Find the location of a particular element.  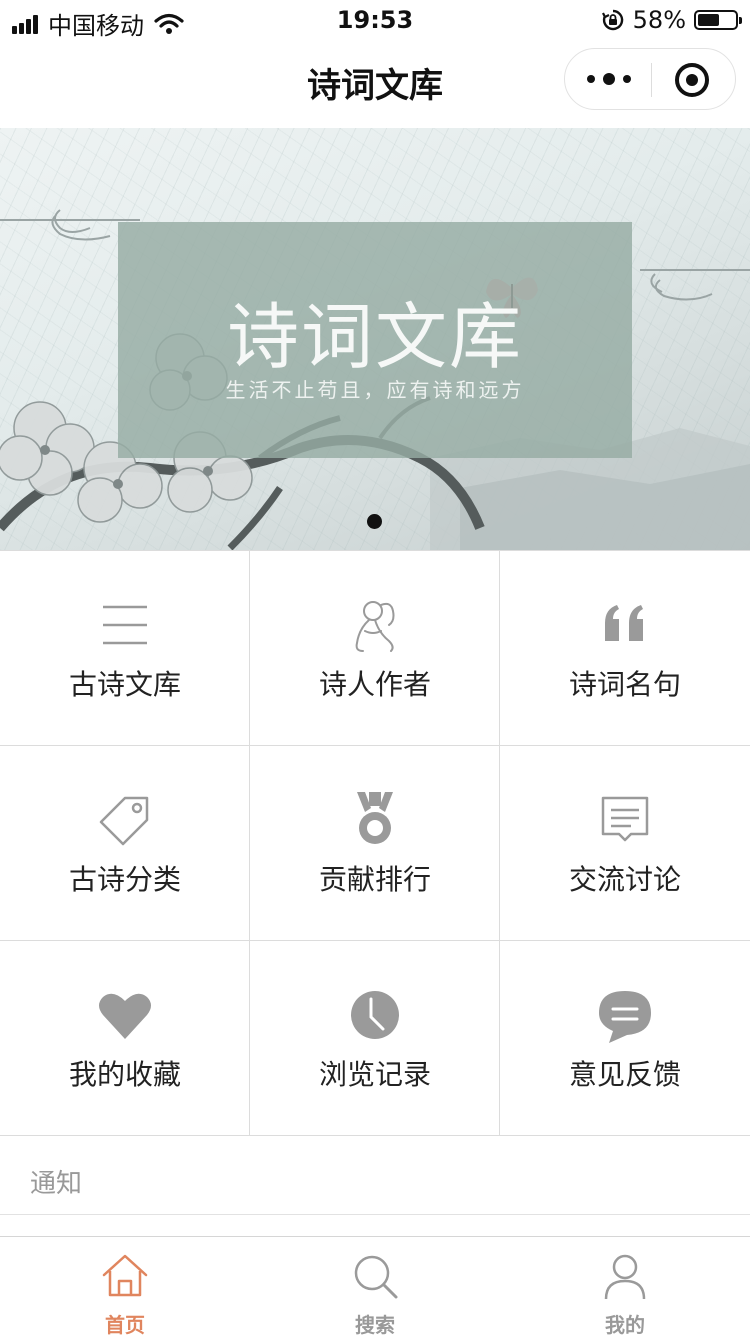

grid-item-categories: 古诗分类 is located at coordinates (125, 843).